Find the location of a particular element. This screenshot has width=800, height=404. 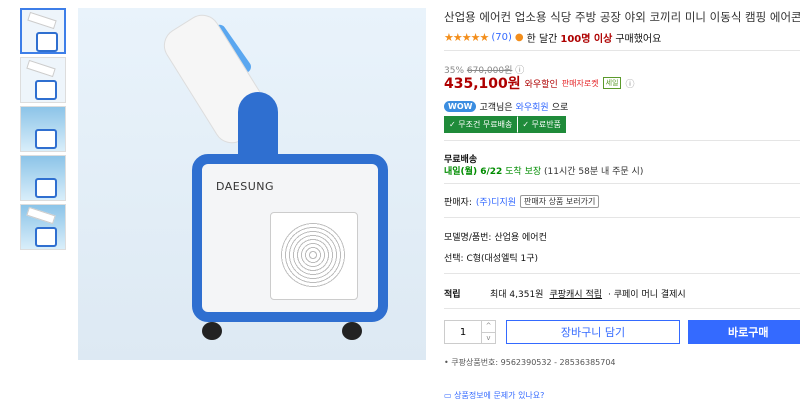

free-shipping-badge: ✓ 무조건 무료배송 is located at coordinates (481, 124).